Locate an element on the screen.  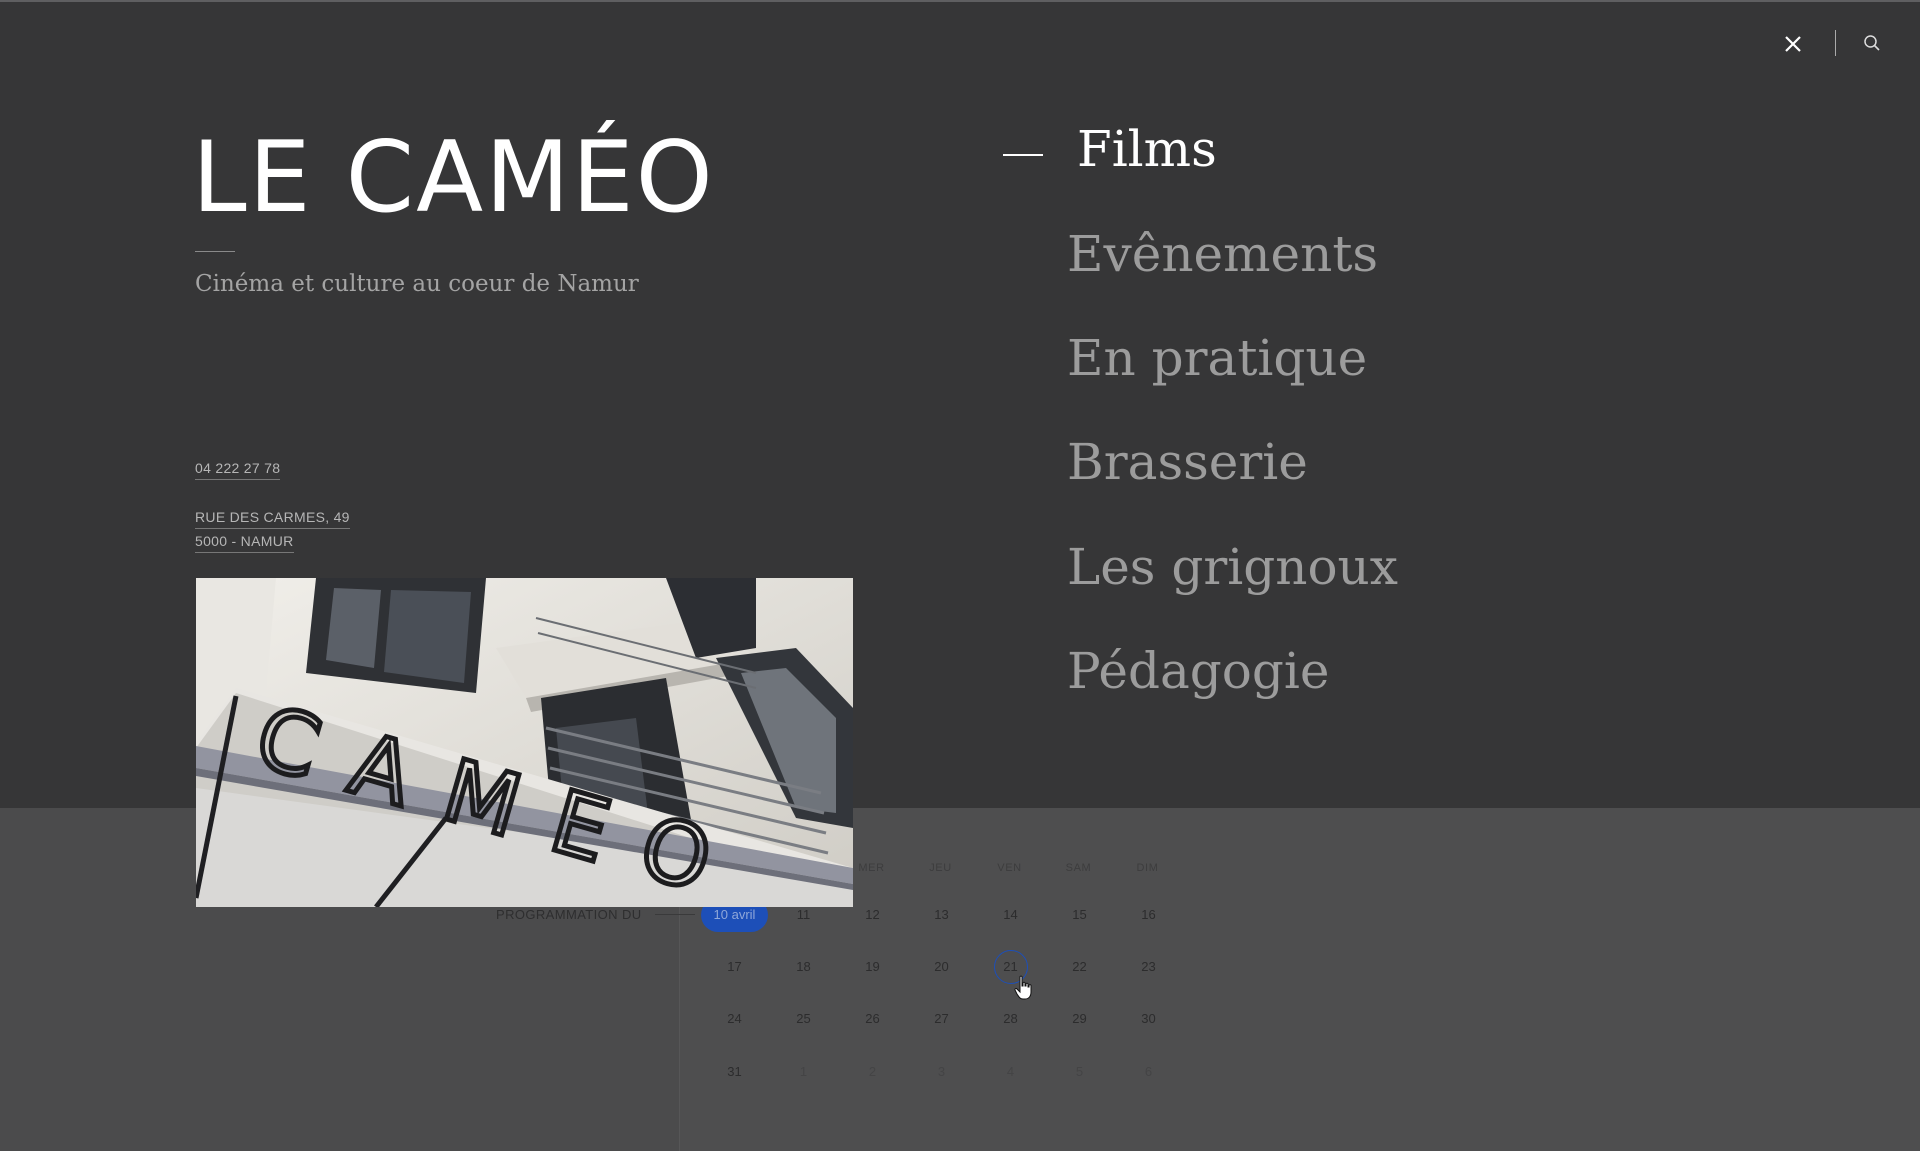
search-icon is located at coordinates (1872, 43).